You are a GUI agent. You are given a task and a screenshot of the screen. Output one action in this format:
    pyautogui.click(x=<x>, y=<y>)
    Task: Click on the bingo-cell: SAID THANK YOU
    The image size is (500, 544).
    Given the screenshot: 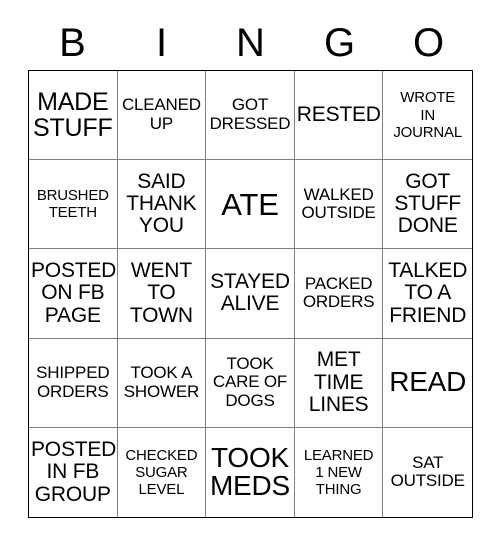 What is the action you would take?
    pyautogui.click(x=162, y=205)
    